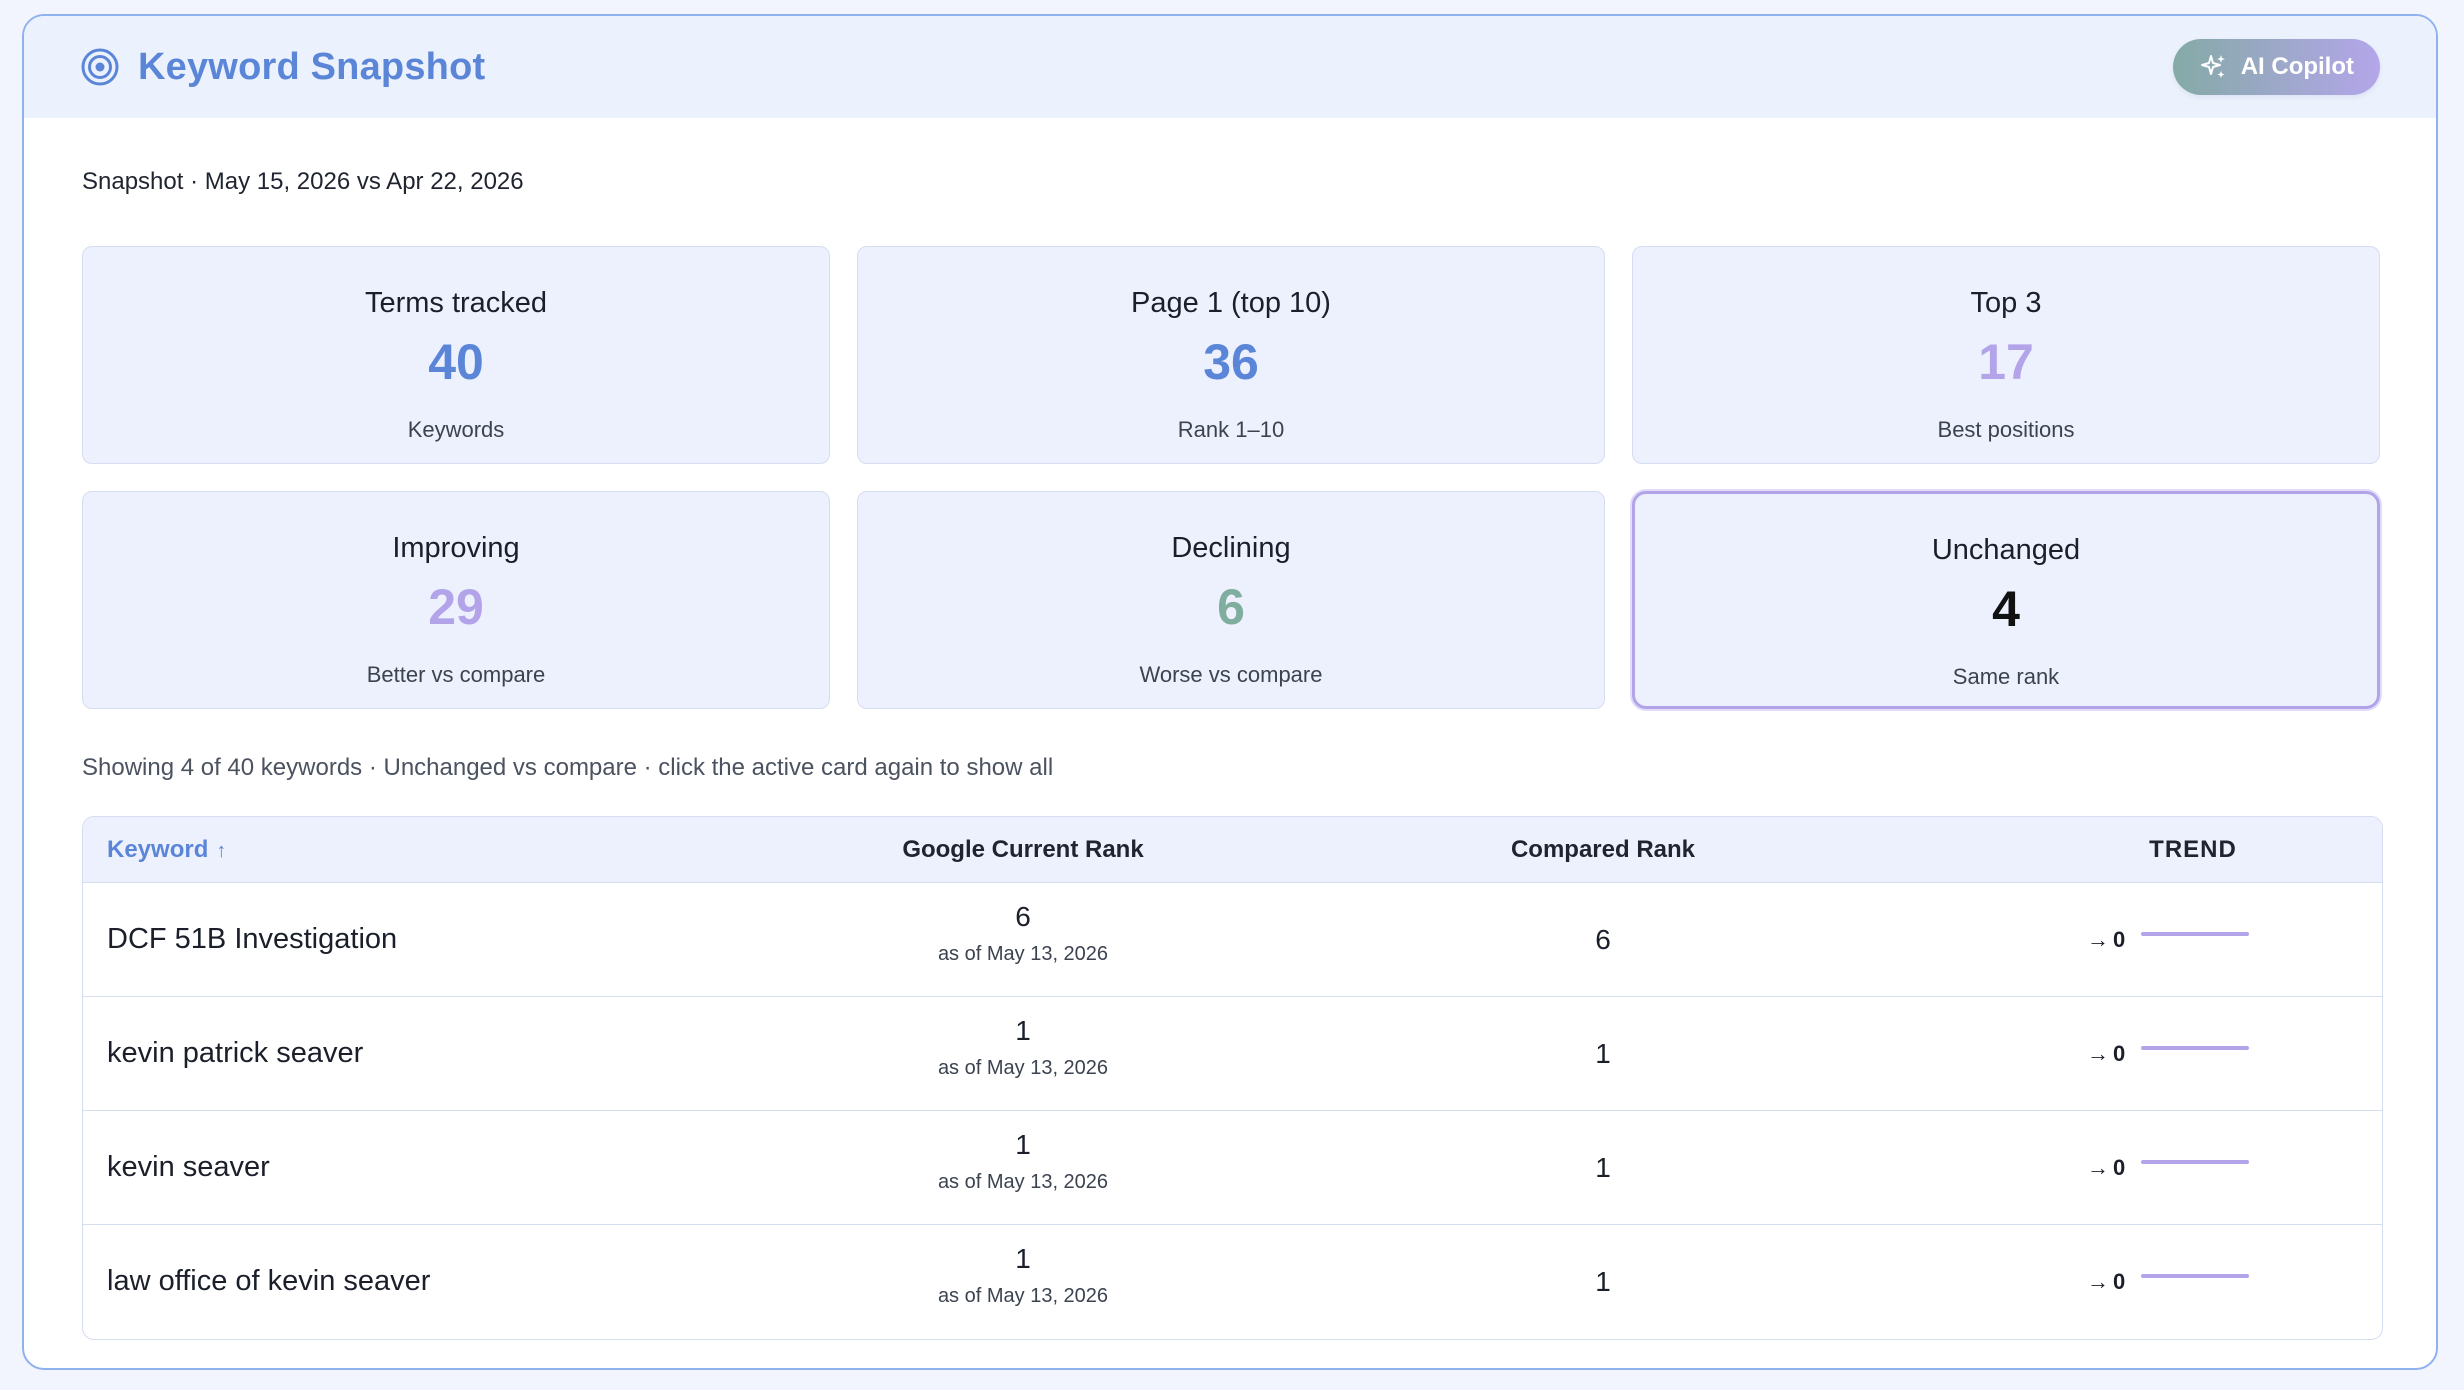 This screenshot has height=1390, width=2464. I want to click on table-row: kevin seaver 1 as of May 13, 2026 1 → 0, so click(1232, 1168).